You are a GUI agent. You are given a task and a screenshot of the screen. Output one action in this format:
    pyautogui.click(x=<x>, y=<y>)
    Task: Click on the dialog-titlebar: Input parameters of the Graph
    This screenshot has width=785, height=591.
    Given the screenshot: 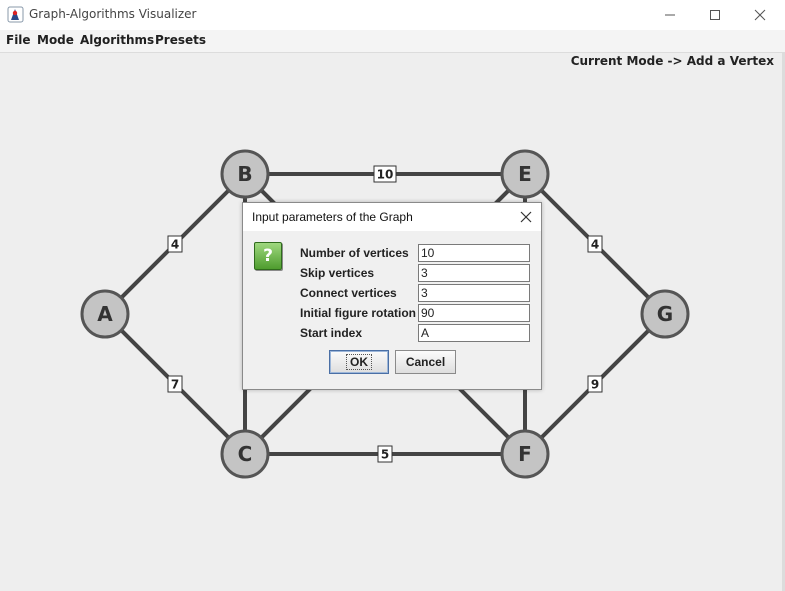 What is the action you would take?
    pyautogui.click(x=392, y=217)
    